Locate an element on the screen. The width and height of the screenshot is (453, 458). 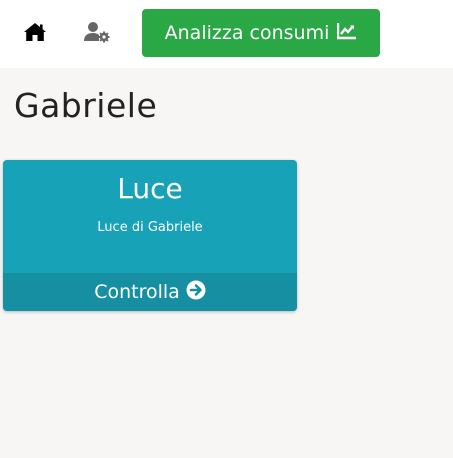
user-cog-icon is located at coordinates (98, 34).